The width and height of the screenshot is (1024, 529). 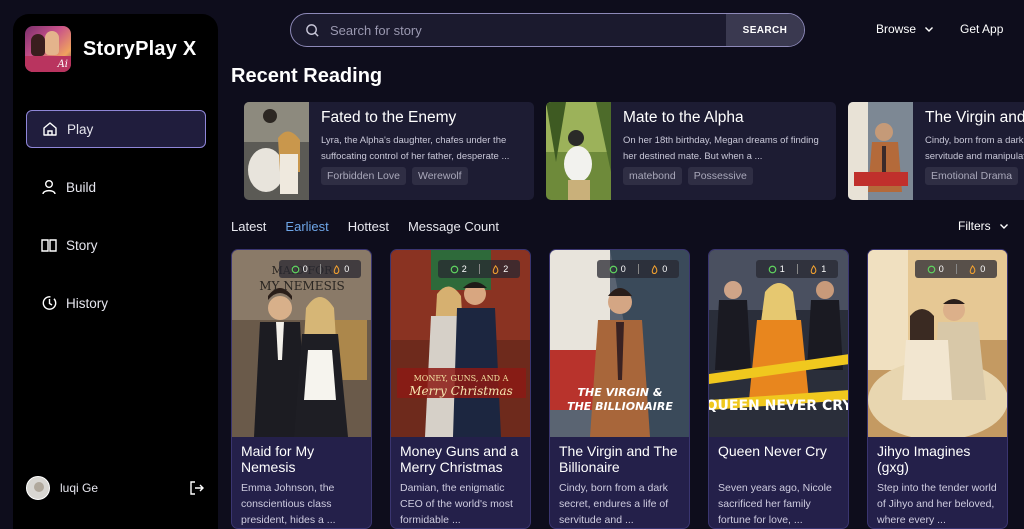 What do you see at coordinates (49, 303) in the screenshot?
I see `history-icon` at bounding box center [49, 303].